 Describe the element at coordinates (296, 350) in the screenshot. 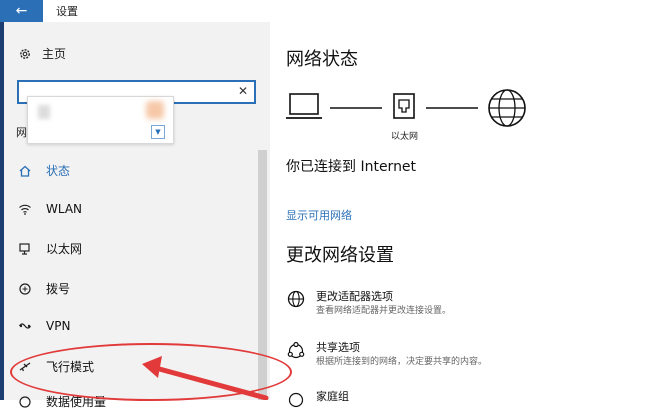

I see `sharing-icon` at that location.